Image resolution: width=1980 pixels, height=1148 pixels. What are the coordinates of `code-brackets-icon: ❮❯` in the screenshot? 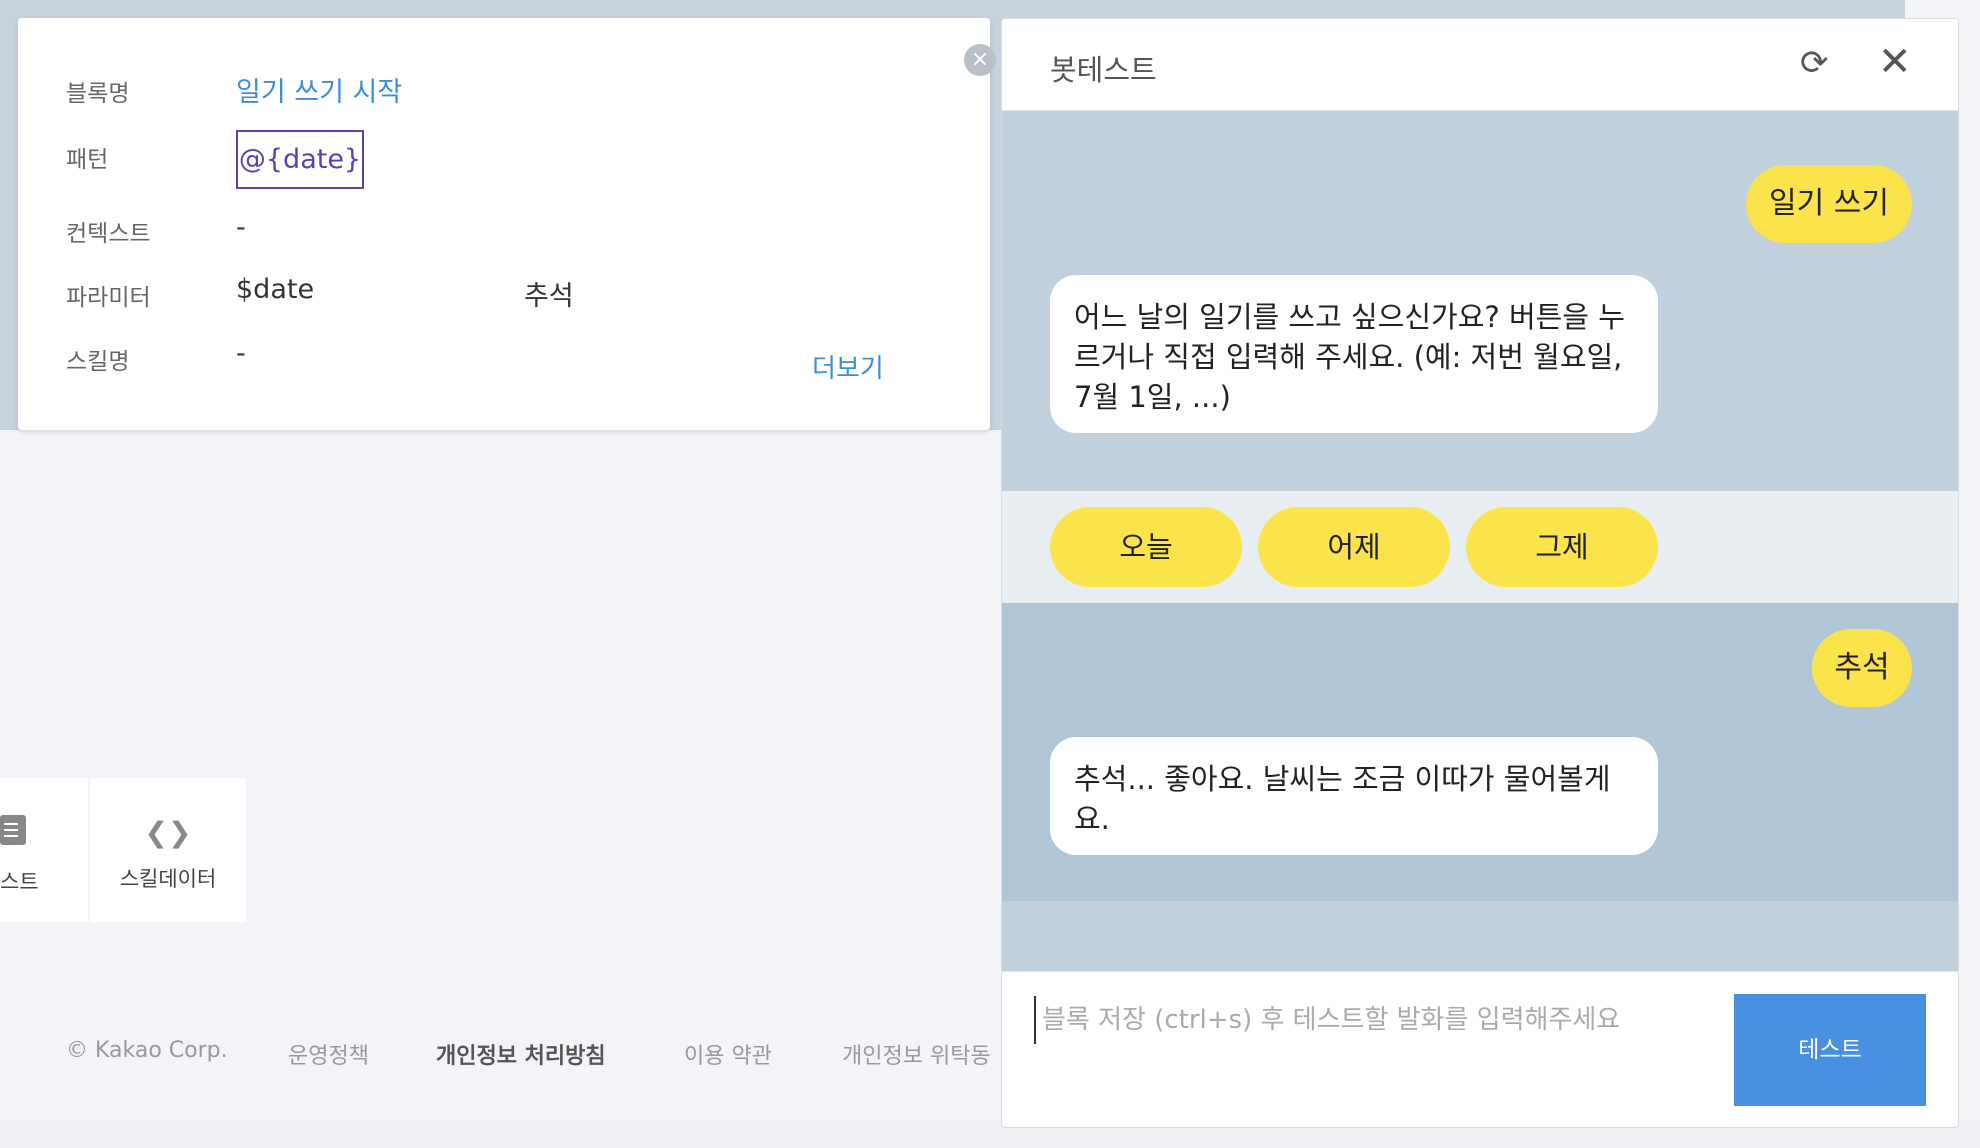 It's located at (168, 832).